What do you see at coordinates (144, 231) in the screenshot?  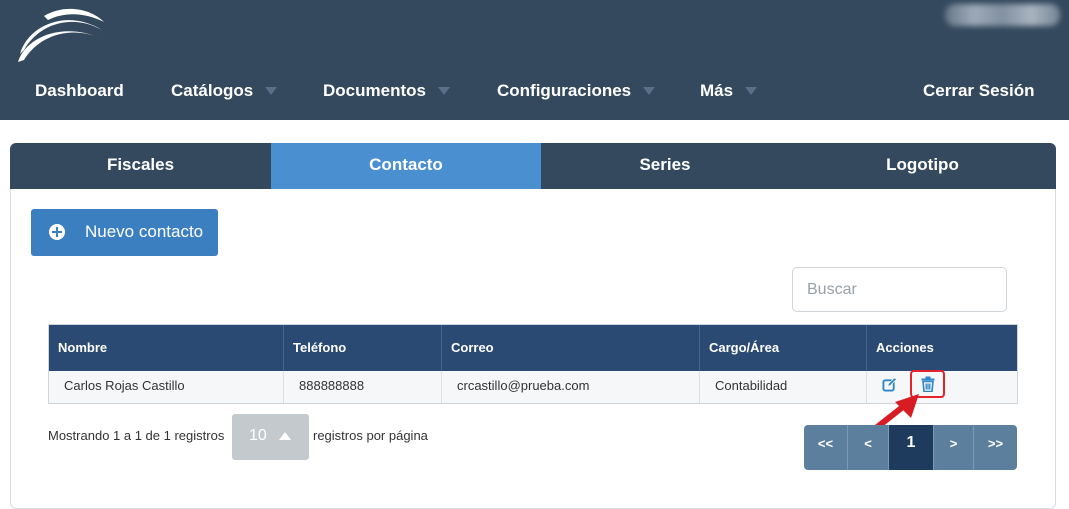 I see `new-contact-label: Nuevo contacto` at bounding box center [144, 231].